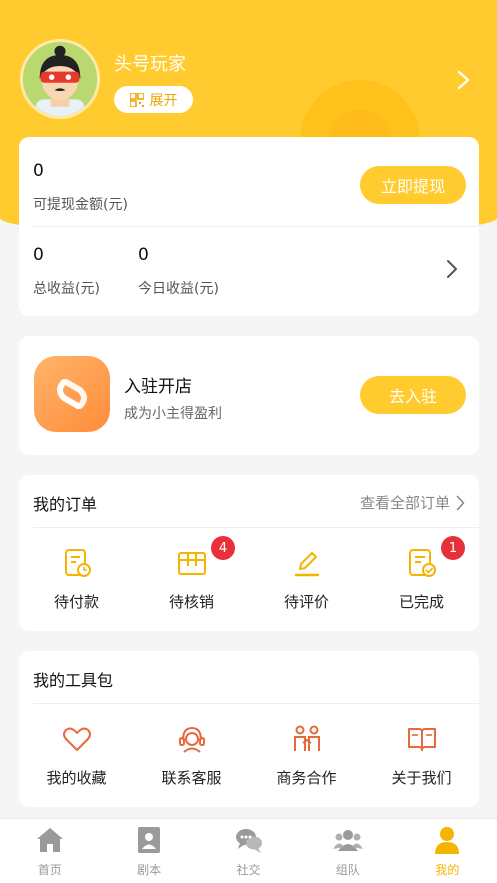 This screenshot has width=497, height=883. What do you see at coordinates (136, 99) in the screenshot?
I see `qr-code-icon` at bounding box center [136, 99].